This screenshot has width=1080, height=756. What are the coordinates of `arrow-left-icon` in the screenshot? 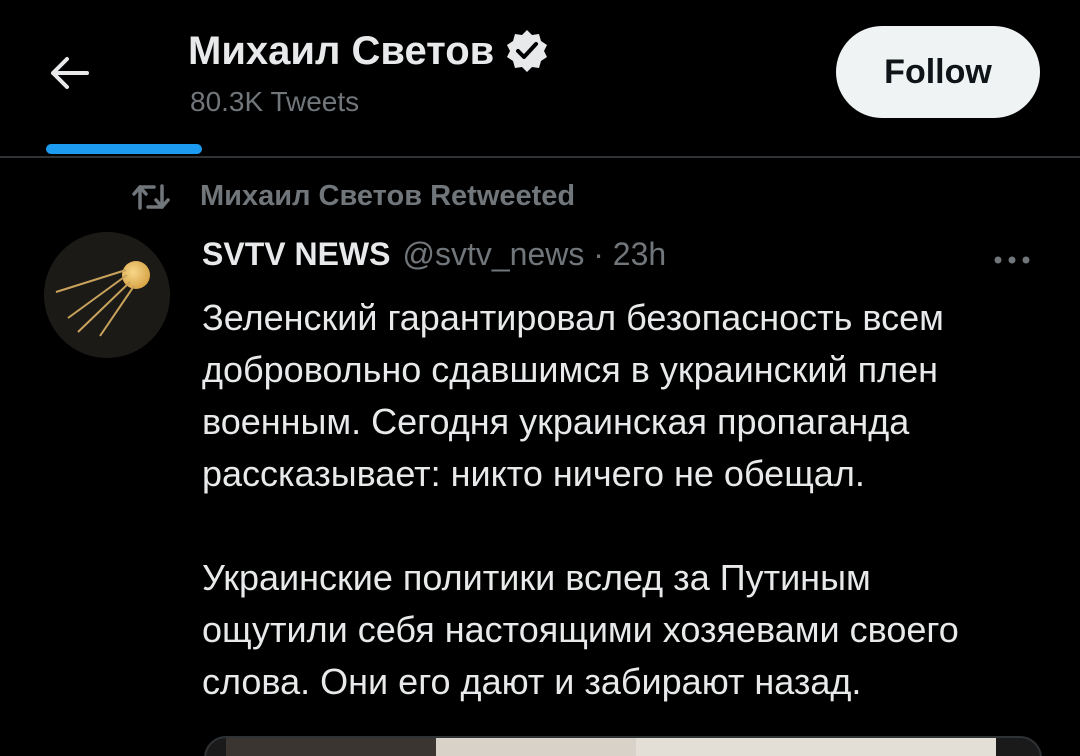 It's located at (70, 73).